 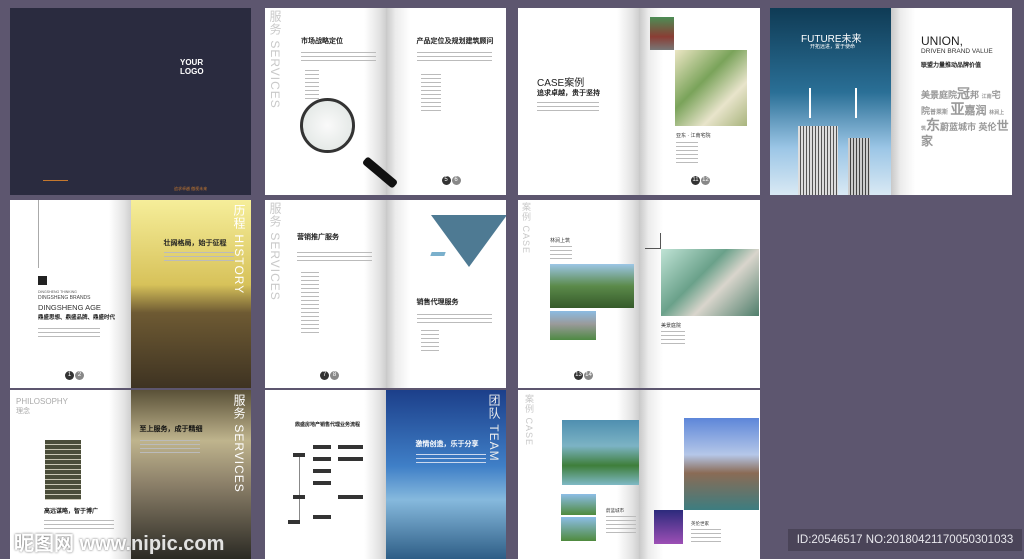 I want to click on cover-spread: YOUR LOGO 追求卓越 傲视未来, so click(x=130, y=101).